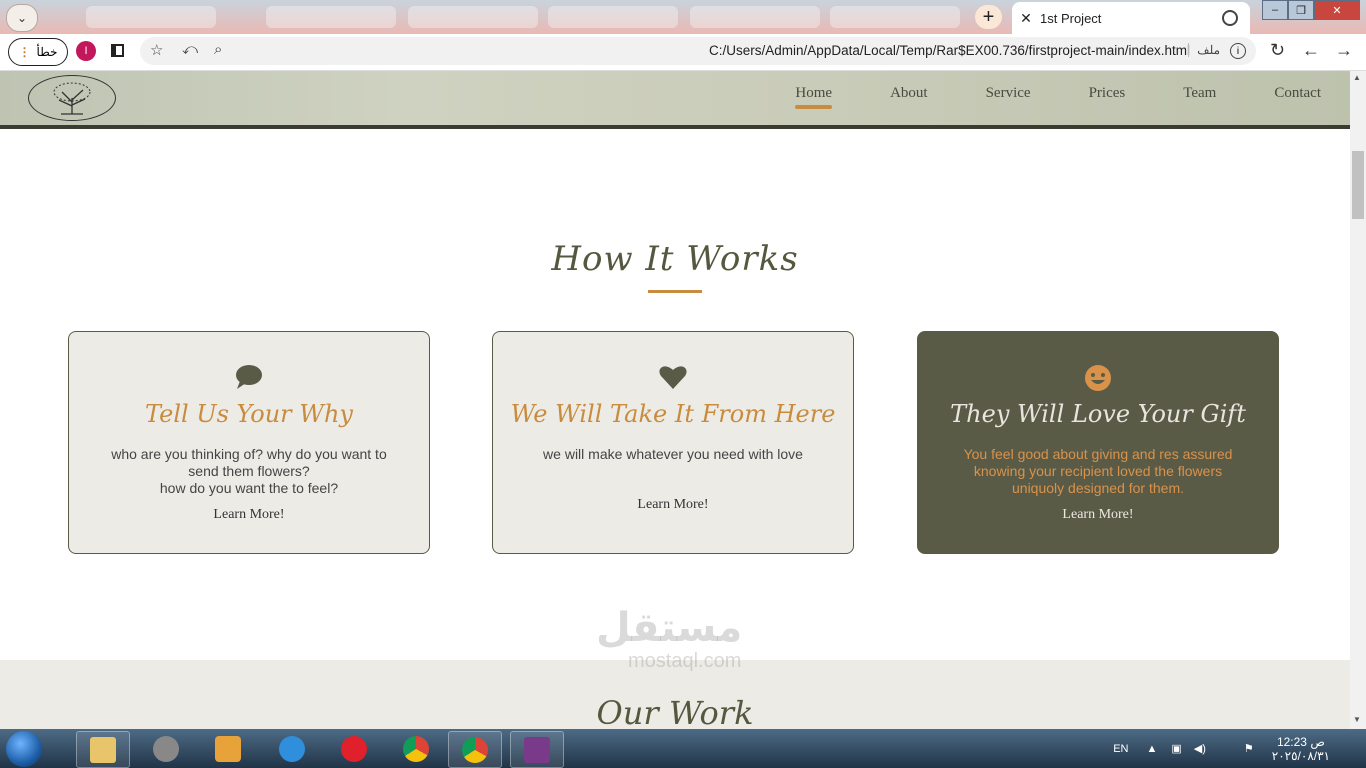 This screenshot has width=1366, height=768. I want to click on reload-icon: ↻, so click(1277, 50).